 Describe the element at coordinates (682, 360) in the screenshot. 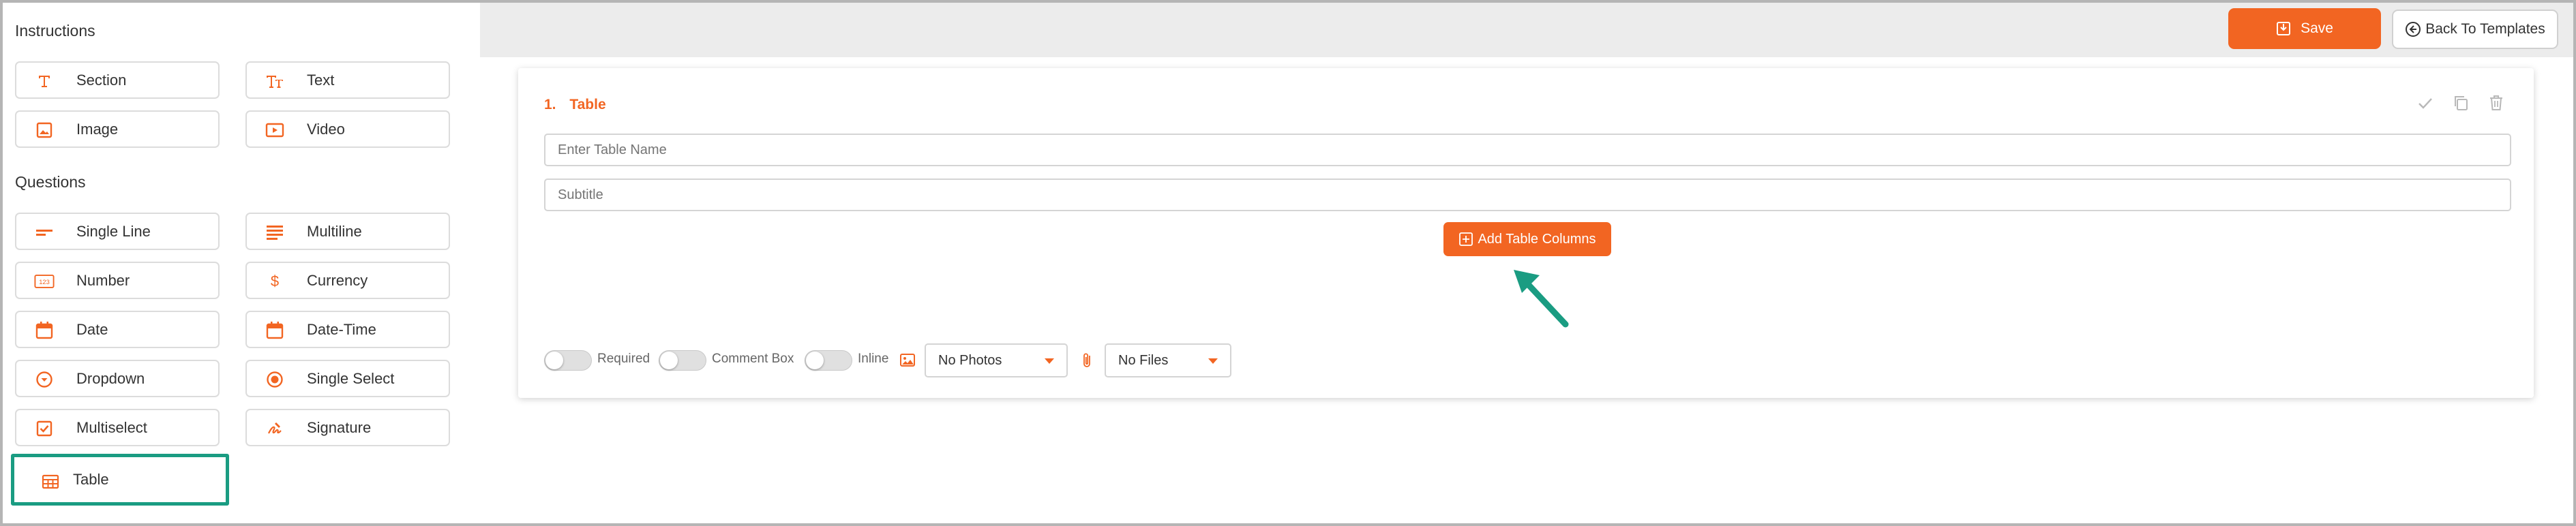

I see `comment-box-toggle` at that location.